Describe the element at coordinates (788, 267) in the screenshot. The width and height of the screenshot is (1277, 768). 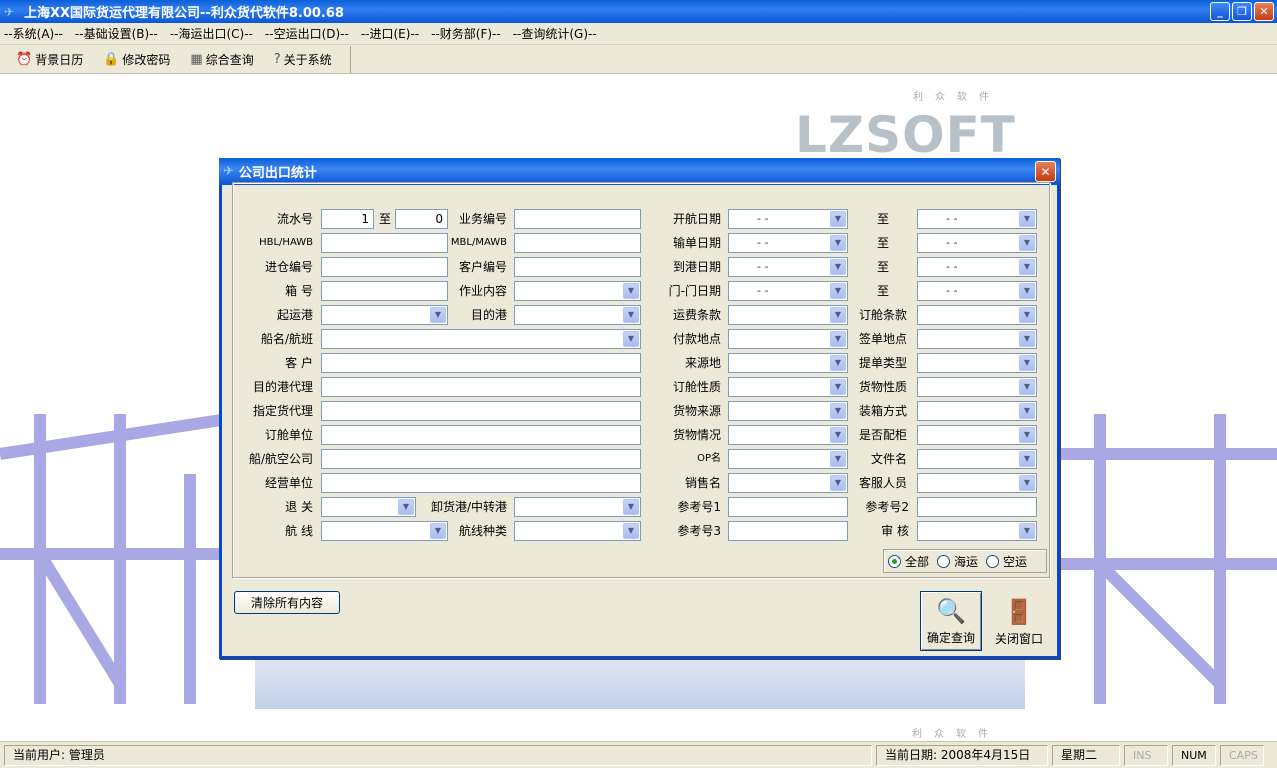
I see `arrive-date-from: - - ▼` at that location.